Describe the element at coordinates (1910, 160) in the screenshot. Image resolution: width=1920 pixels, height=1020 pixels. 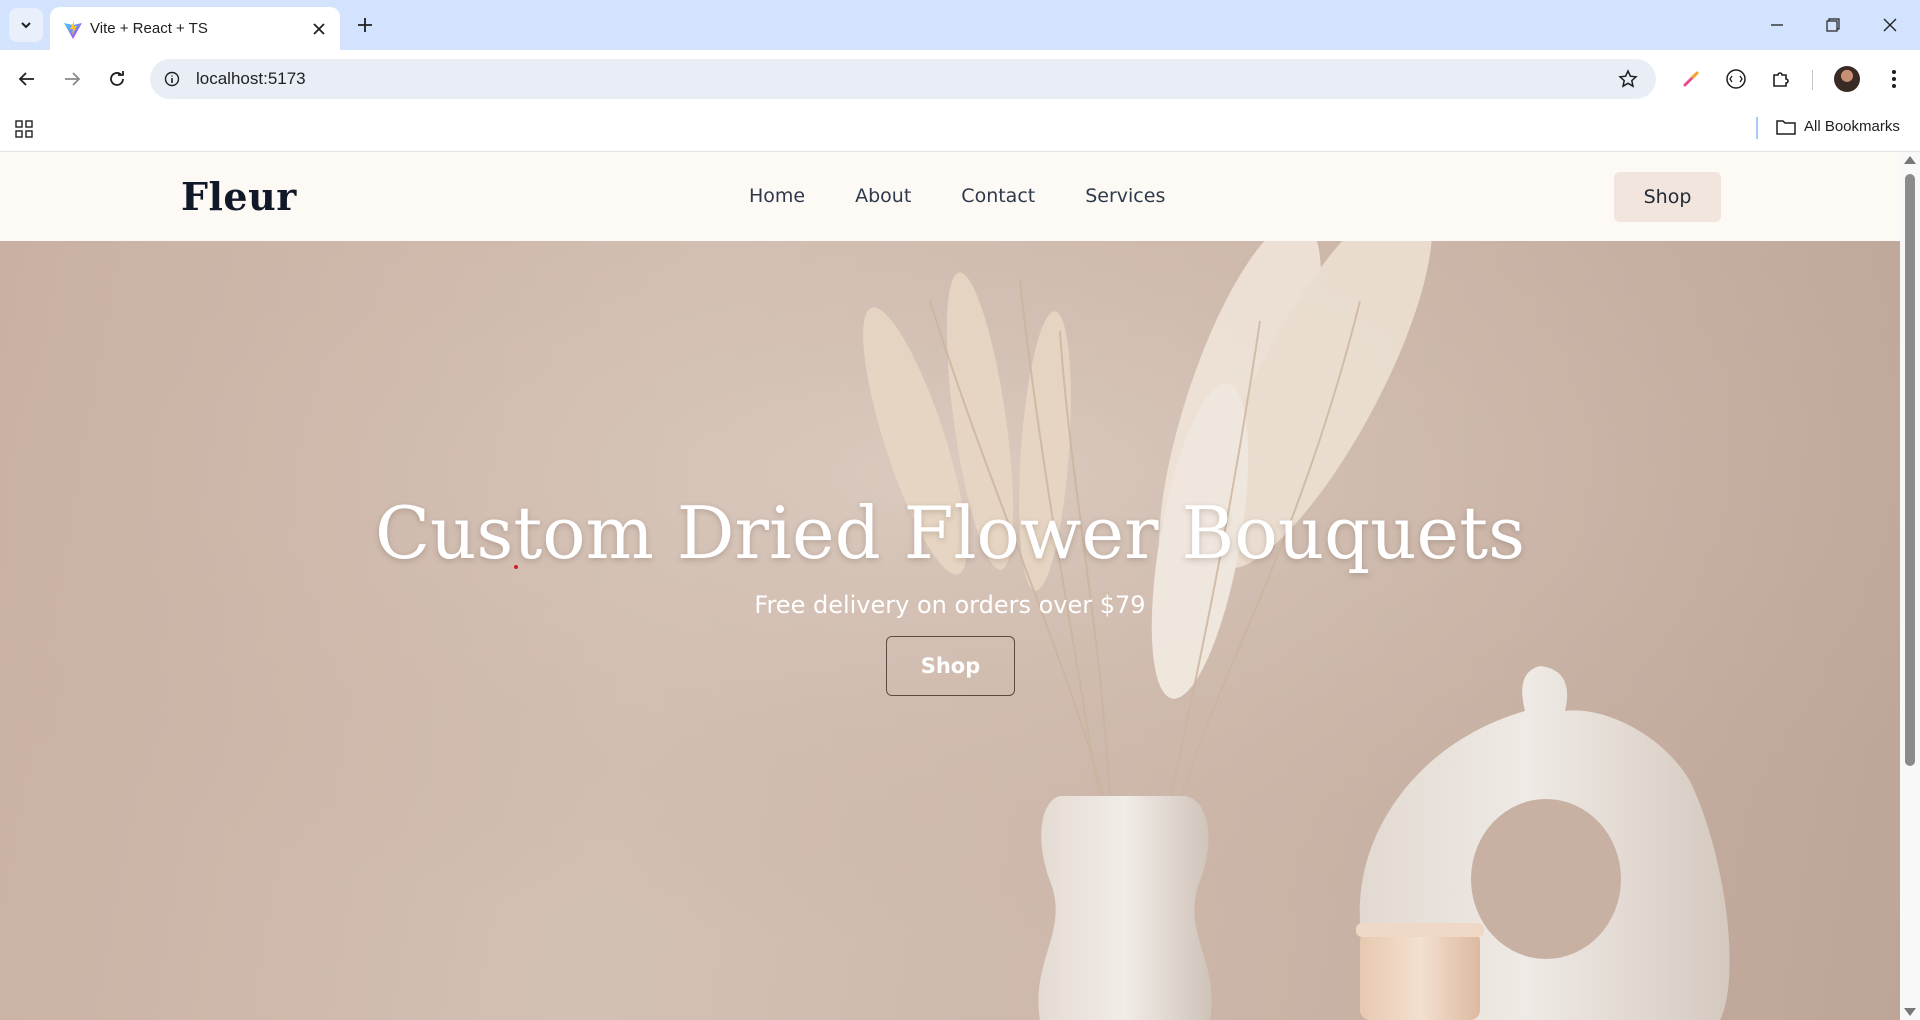
I see `scroll-up-icon` at that location.